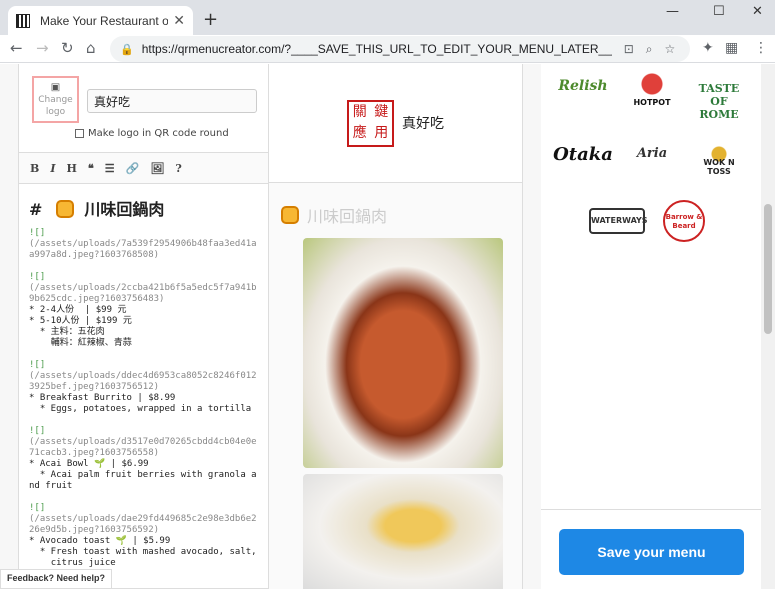 This screenshot has width=775, height=589. Describe the element at coordinates (370, 123) in the screenshot. I see `restaurant-logo-seal: 關鍵 應用` at that location.